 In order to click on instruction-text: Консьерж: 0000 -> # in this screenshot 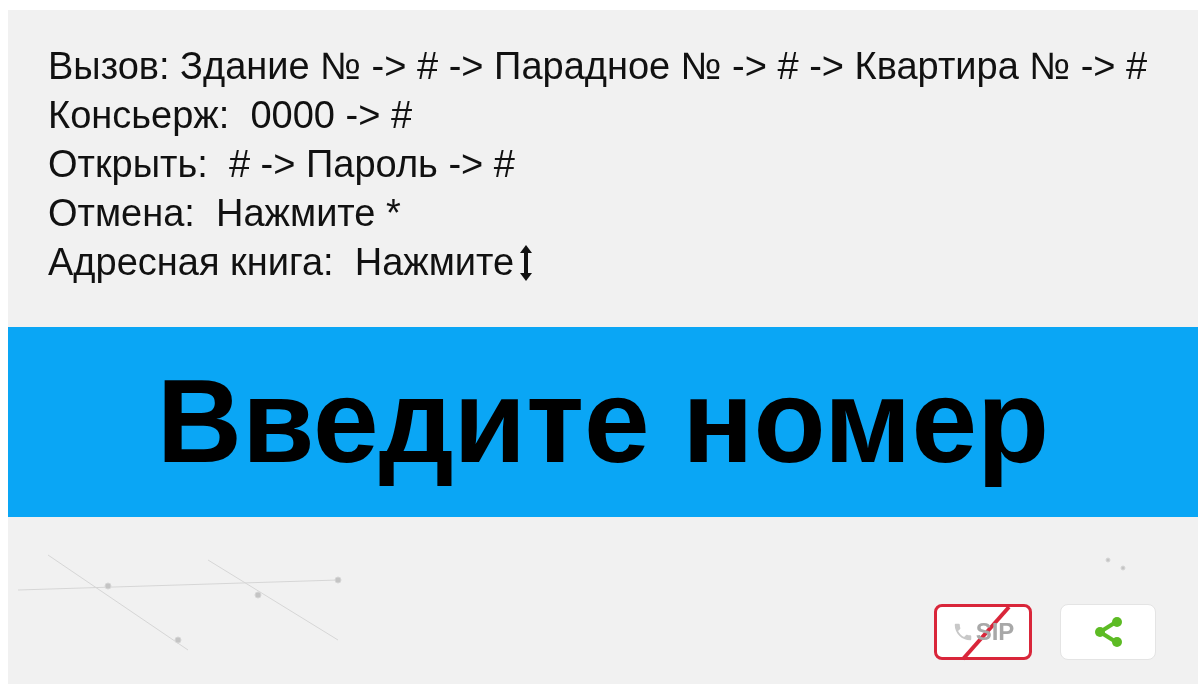, I will do `click(230, 115)`.